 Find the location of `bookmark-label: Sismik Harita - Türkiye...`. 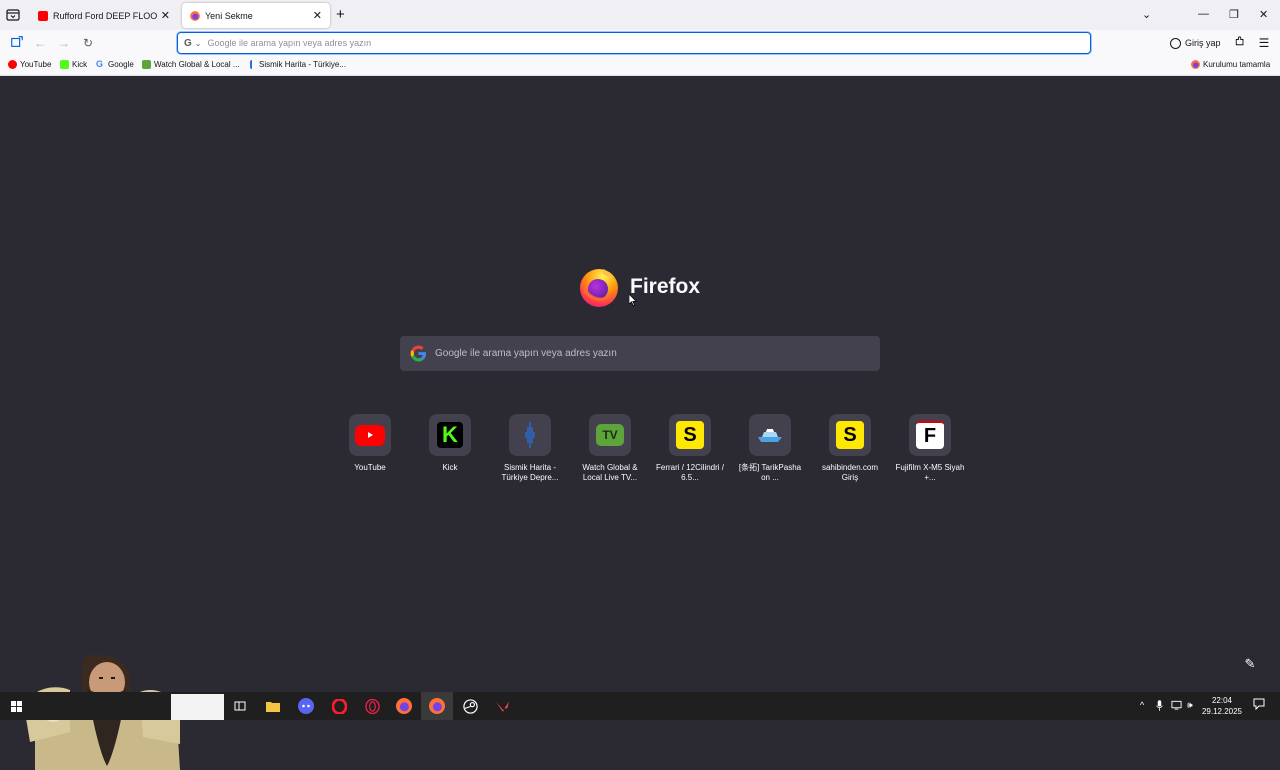

bookmark-label: Sismik Harita - Türkiye... is located at coordinates (302, 64).